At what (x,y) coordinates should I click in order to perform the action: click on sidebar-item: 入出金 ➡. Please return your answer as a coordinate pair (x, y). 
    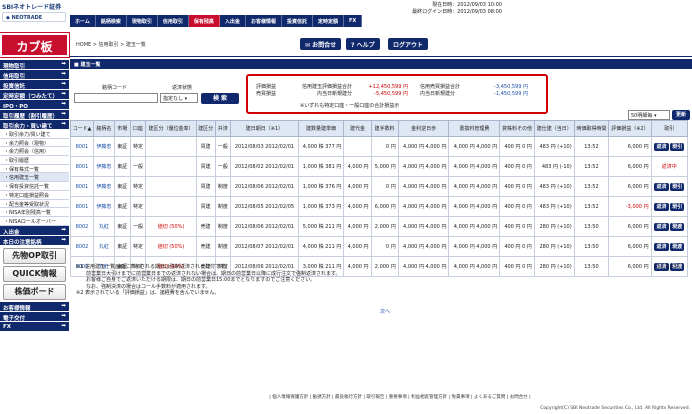
    Looking at the image, I should click on (34, 230).